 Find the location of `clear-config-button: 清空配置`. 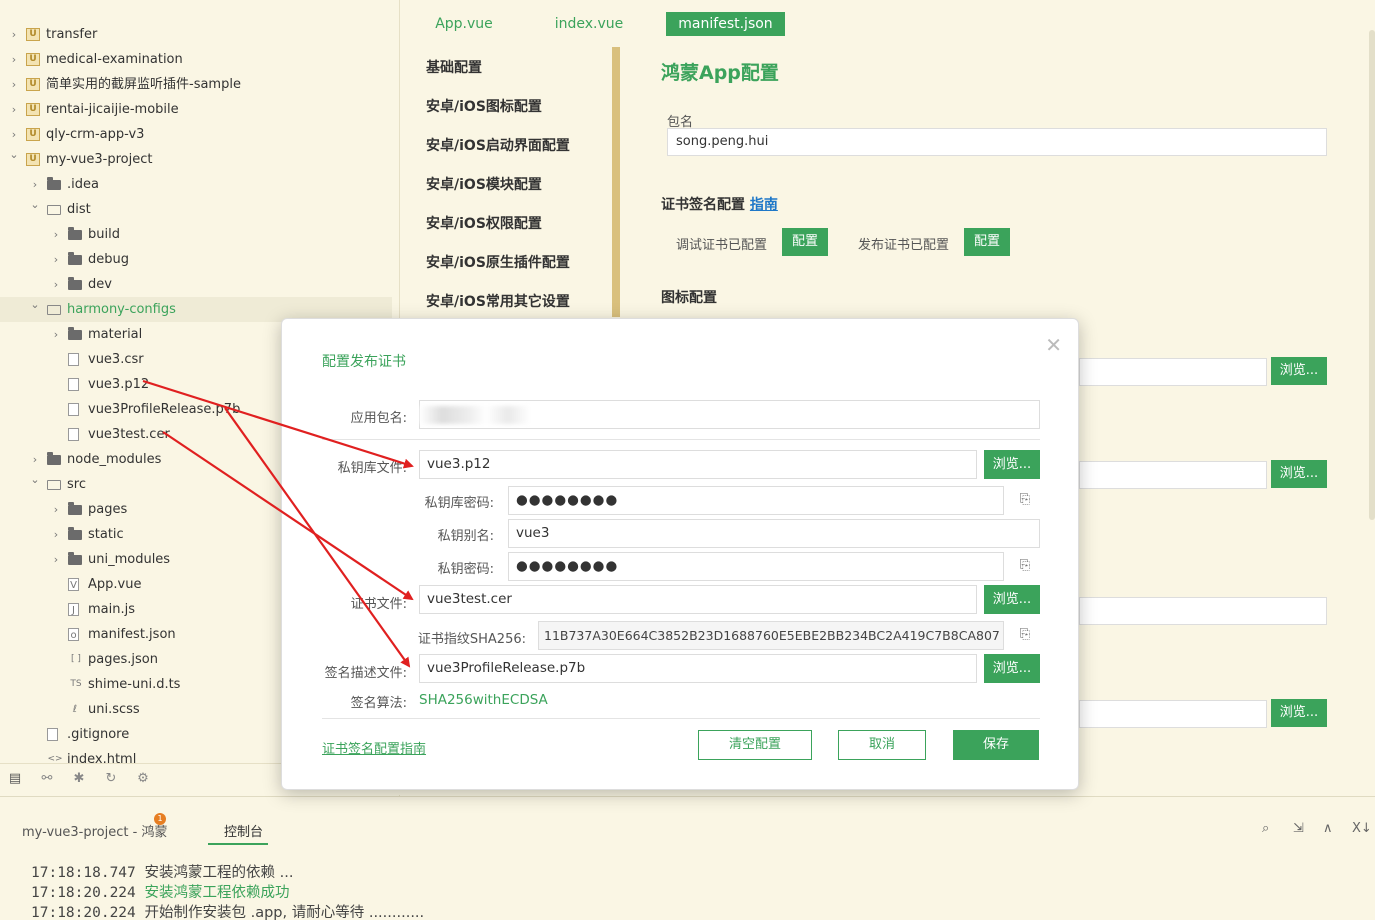

clear-config-button: 清空配置 is located at coordinates (755, 745).